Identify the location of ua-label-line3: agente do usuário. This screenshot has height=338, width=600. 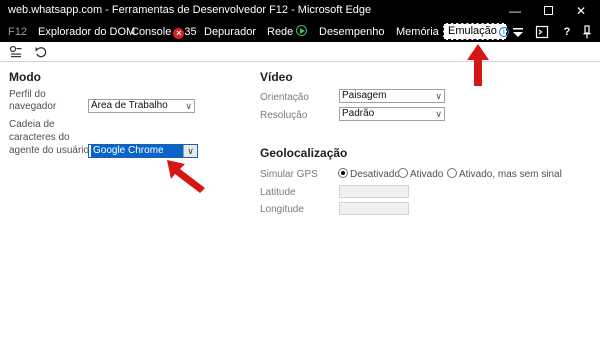
(49, 150).